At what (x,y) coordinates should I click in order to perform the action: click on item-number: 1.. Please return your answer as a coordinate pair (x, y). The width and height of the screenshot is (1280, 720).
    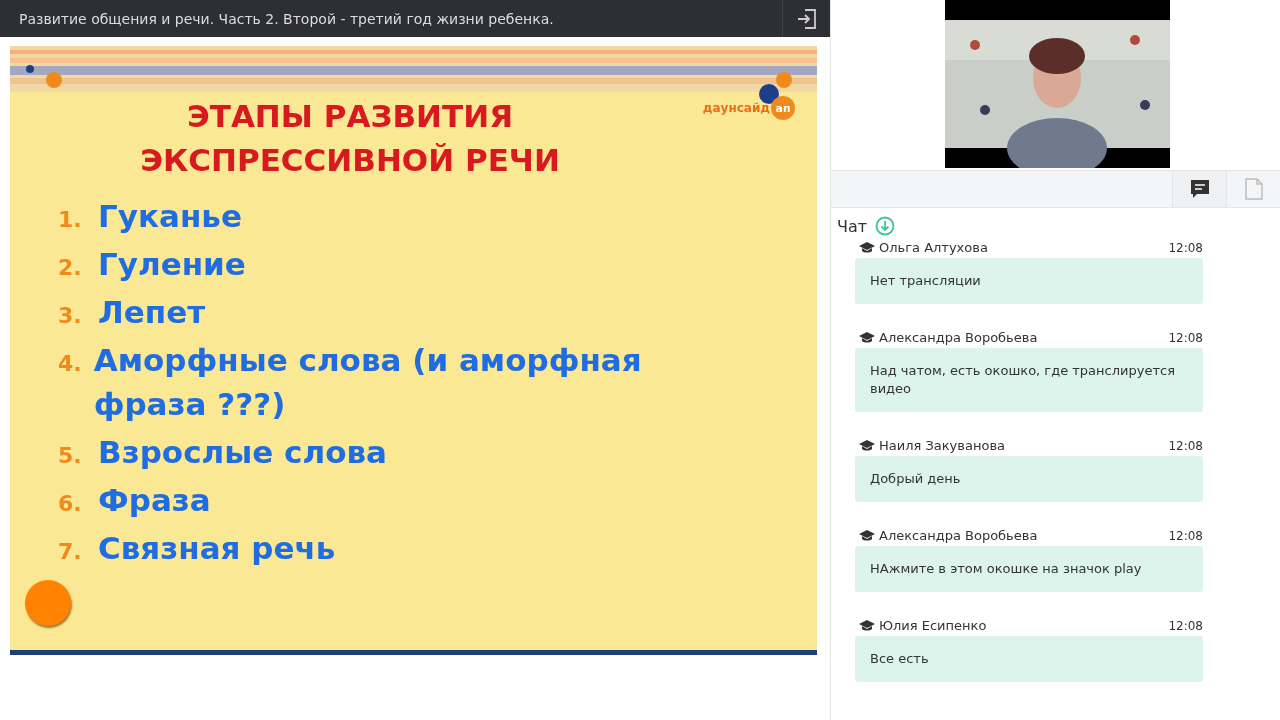
    Looking at the image, I should click on (70, 219).